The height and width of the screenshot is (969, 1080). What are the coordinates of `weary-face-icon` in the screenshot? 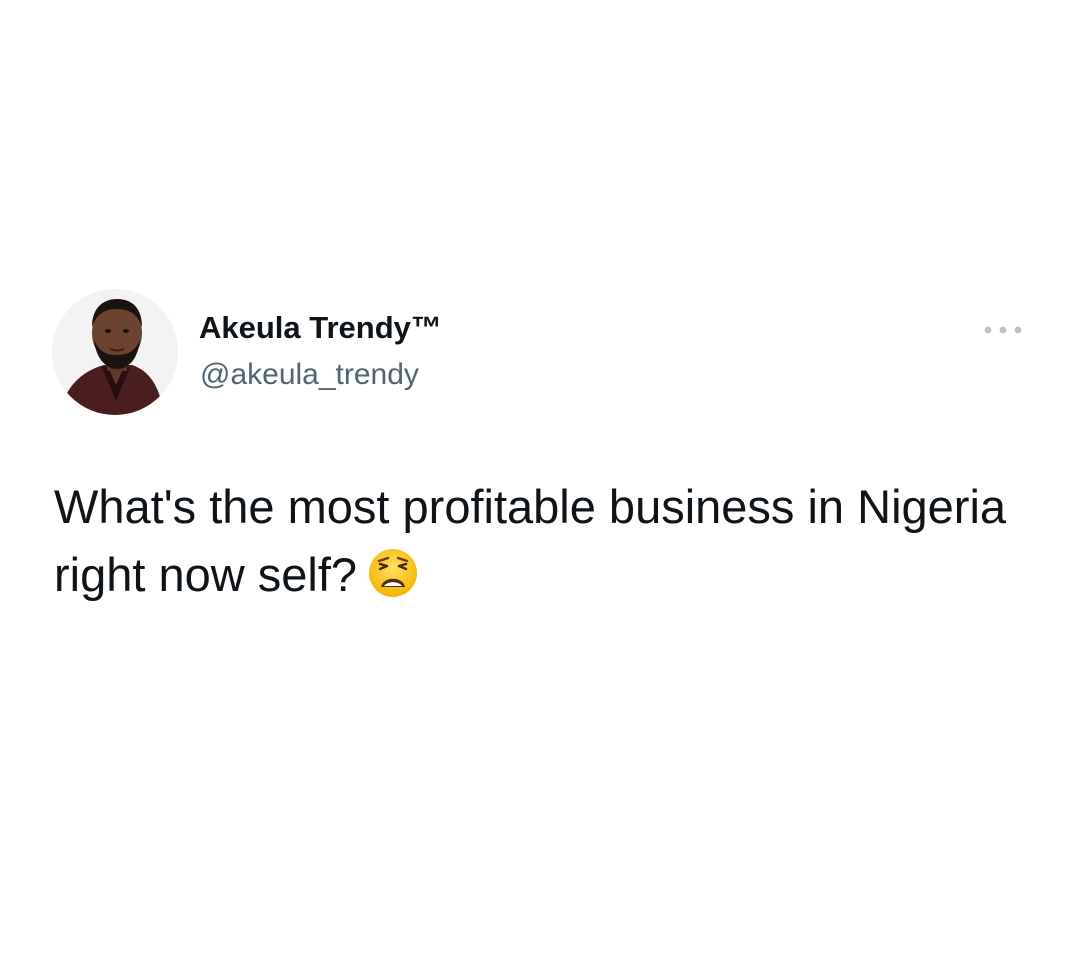 It's located at (393, 573).